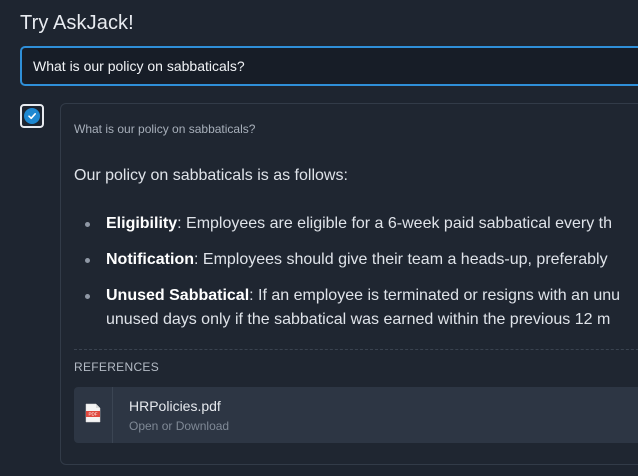 The width and height of the screenshot is (638, 476). I want to click on page-title: Try AskJack!, so click(77, 23).